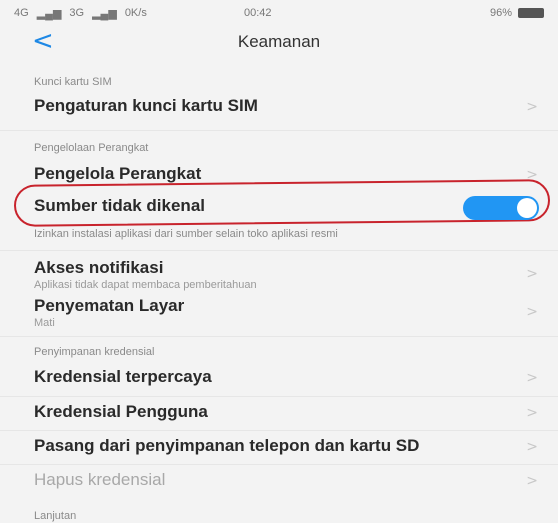 The width and height of the screenshot is (558, 523). I want to click on battery-icon, so click(531, 13).